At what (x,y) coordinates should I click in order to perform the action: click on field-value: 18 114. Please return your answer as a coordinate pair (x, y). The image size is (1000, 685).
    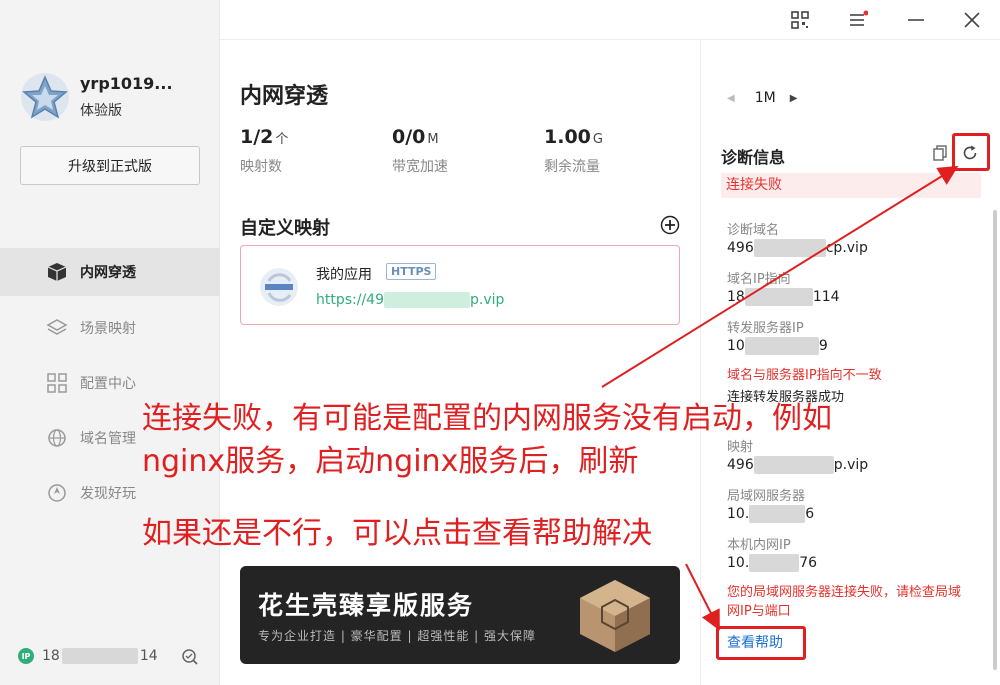
    Looking at the image, I should click on (783, 297).